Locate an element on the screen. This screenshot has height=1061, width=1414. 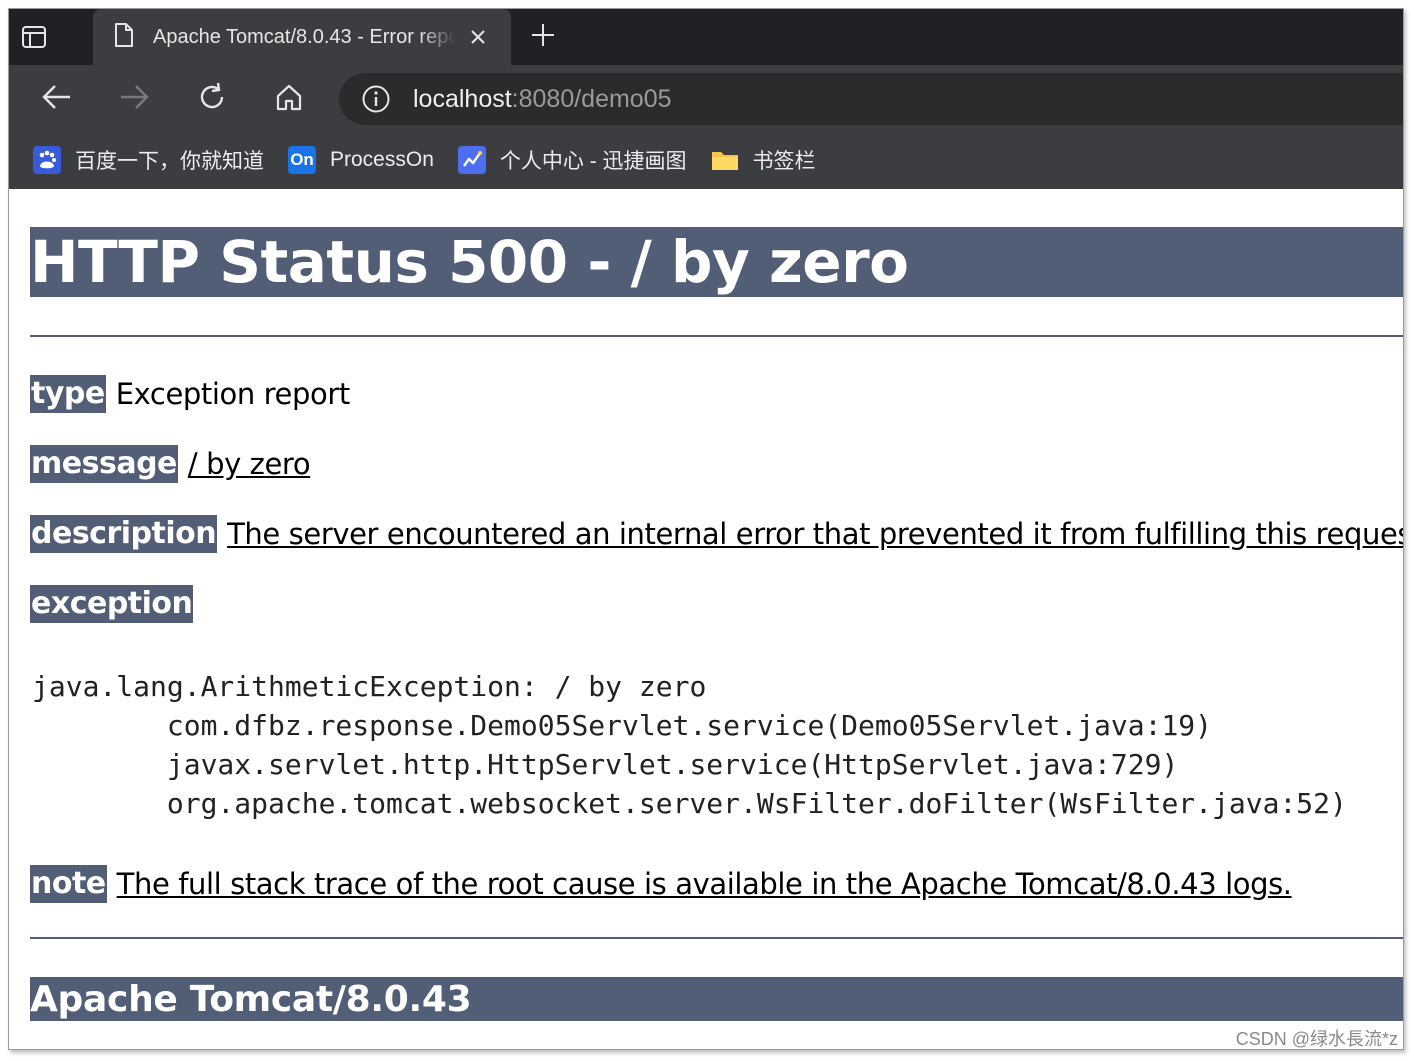
tab-title: Apache Tomcat/8.0.43 - Error report is located at coordinates (304, 36).